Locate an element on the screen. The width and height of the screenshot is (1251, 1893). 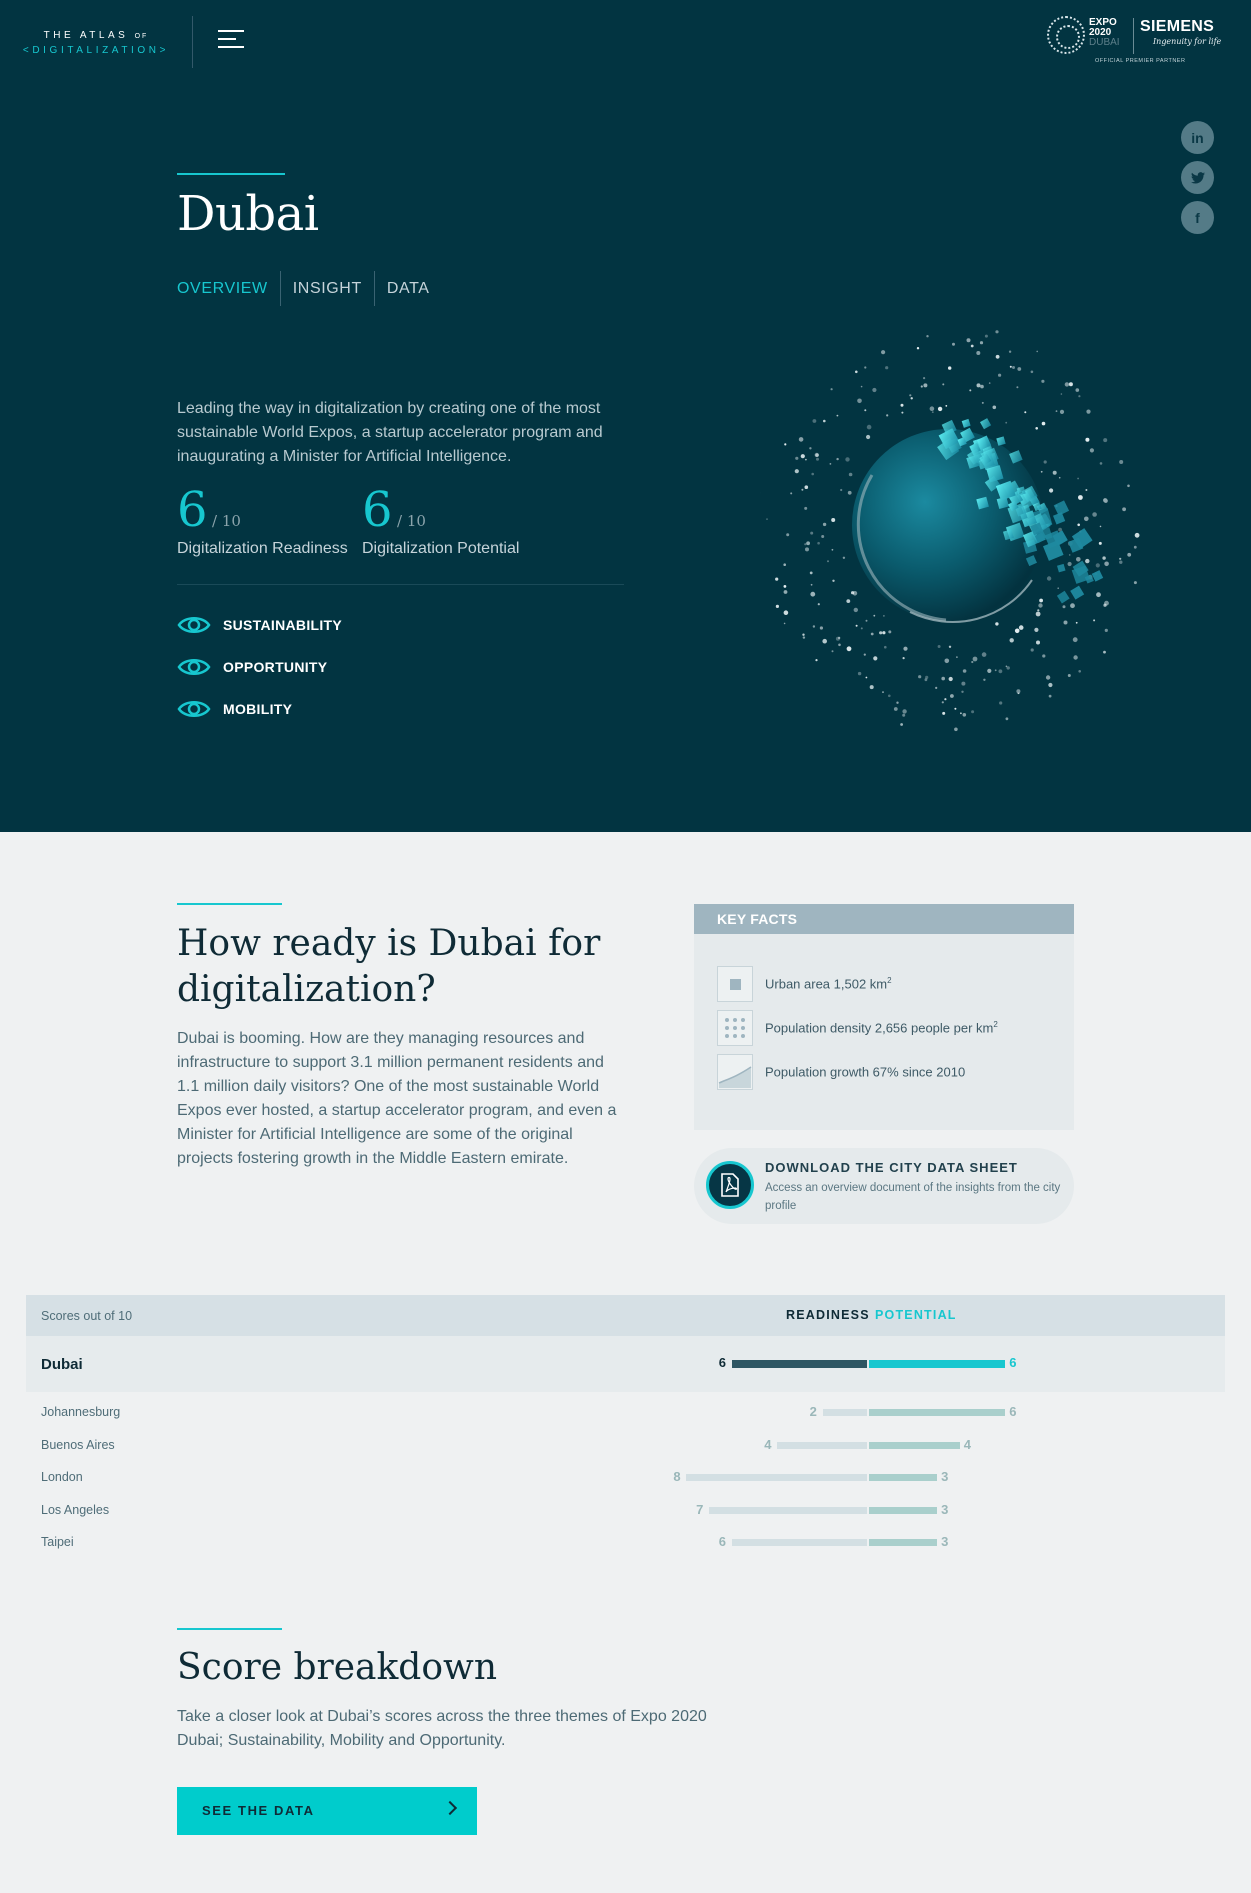
atlas-logo: THE ATLAS OF <DIGITALIZATION> is located at coordinates (96, 43).